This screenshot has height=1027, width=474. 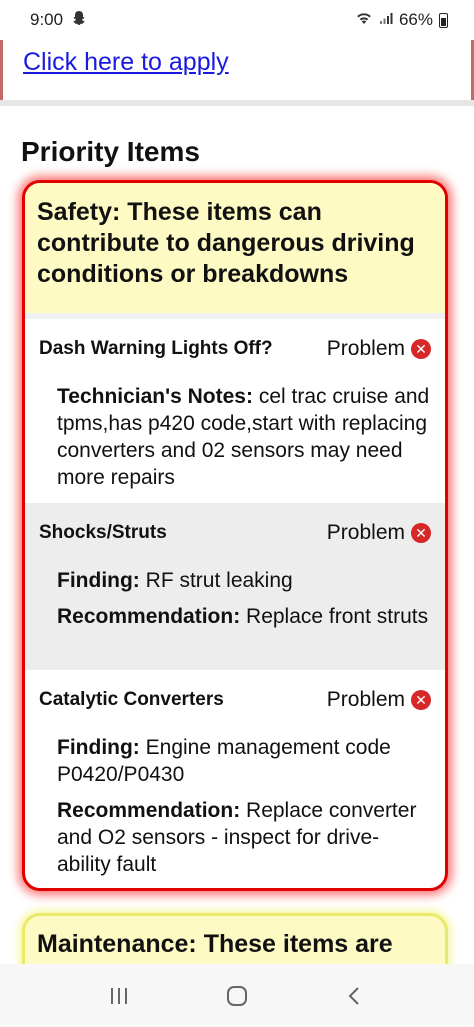 I want to click on wifi-icon, so click(x=364, y=20).